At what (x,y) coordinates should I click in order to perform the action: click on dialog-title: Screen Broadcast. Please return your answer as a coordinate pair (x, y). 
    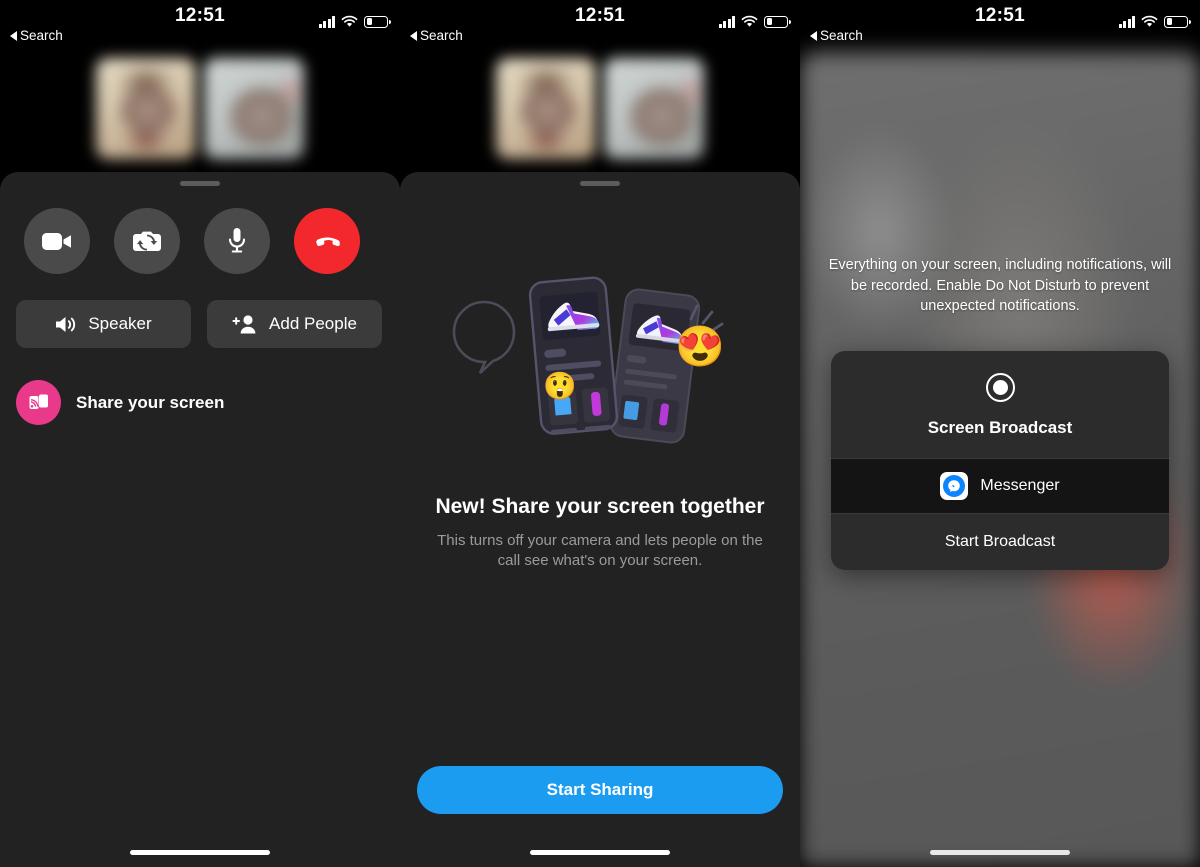
    Looking at the image, I should click on (1000, 427).